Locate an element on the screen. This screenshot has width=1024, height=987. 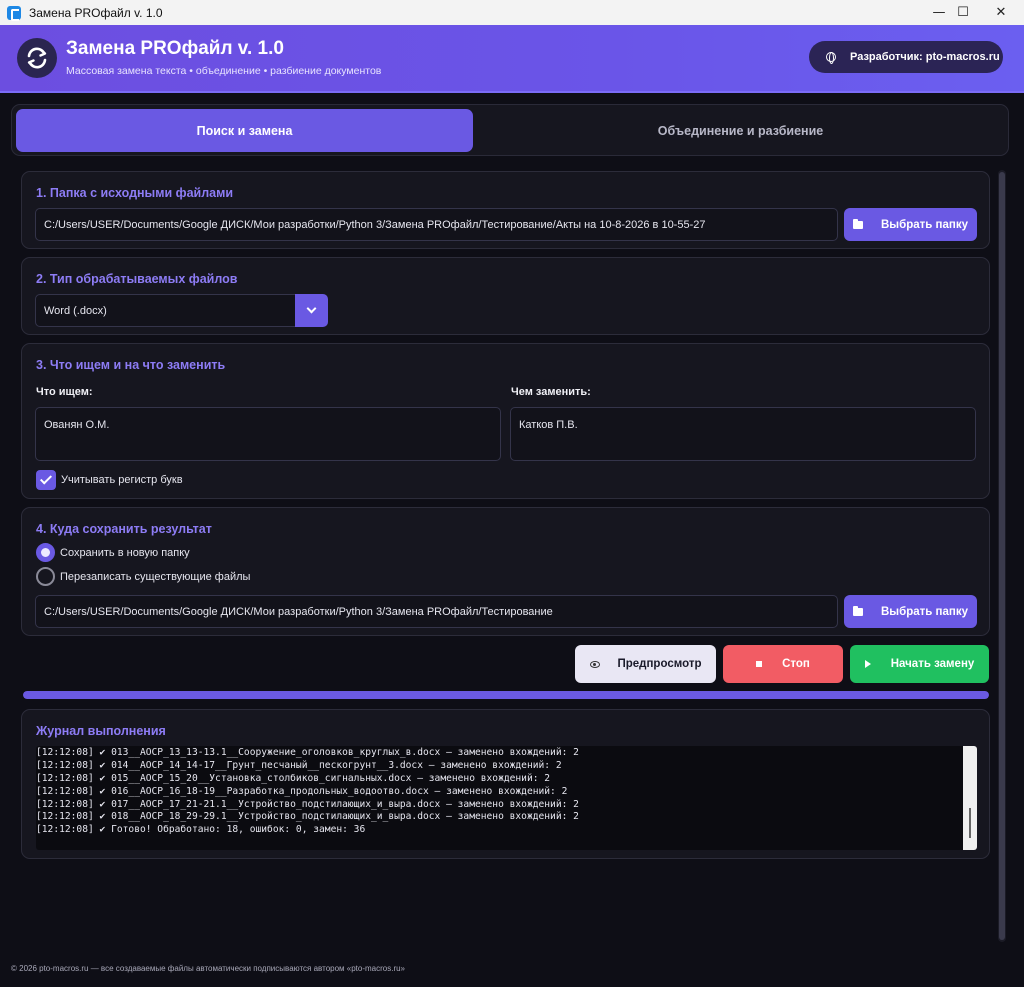
tab-merge-split: Объединение и разбиение is located at coordinates (740, 130).